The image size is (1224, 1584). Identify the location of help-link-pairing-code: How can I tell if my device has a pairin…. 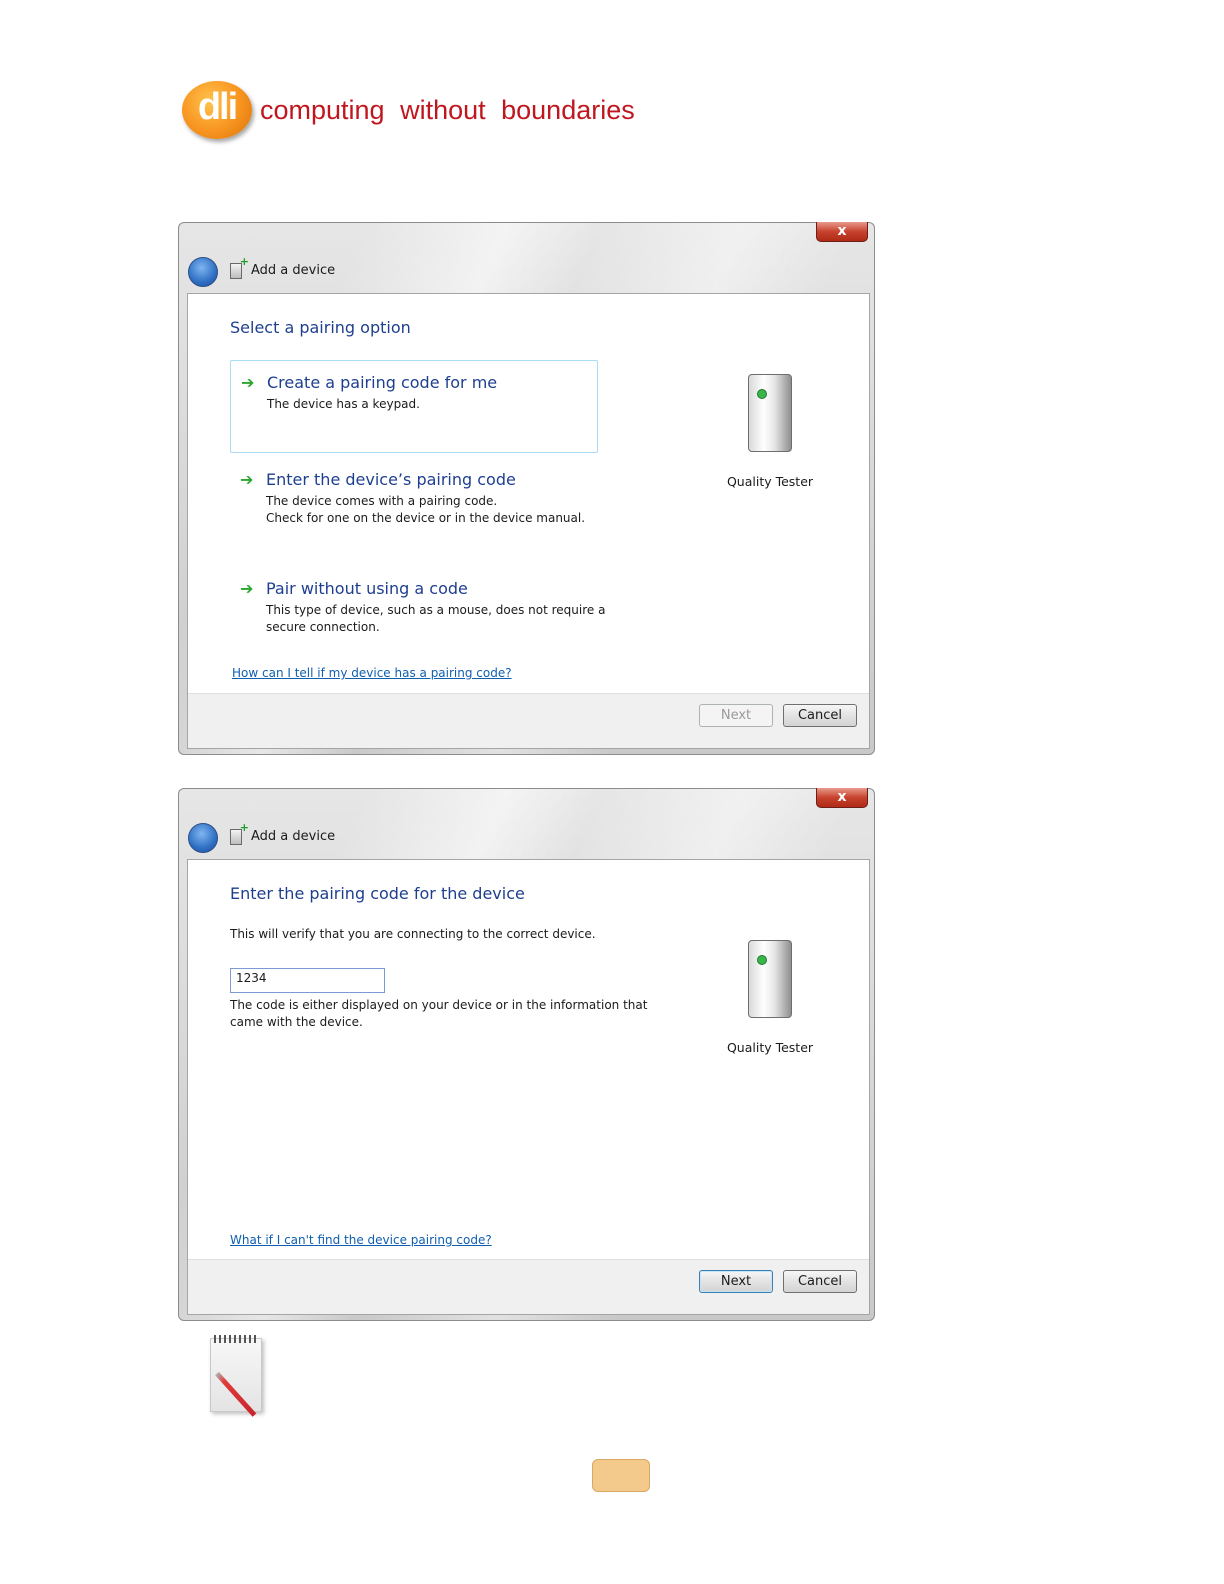
(372, 673).